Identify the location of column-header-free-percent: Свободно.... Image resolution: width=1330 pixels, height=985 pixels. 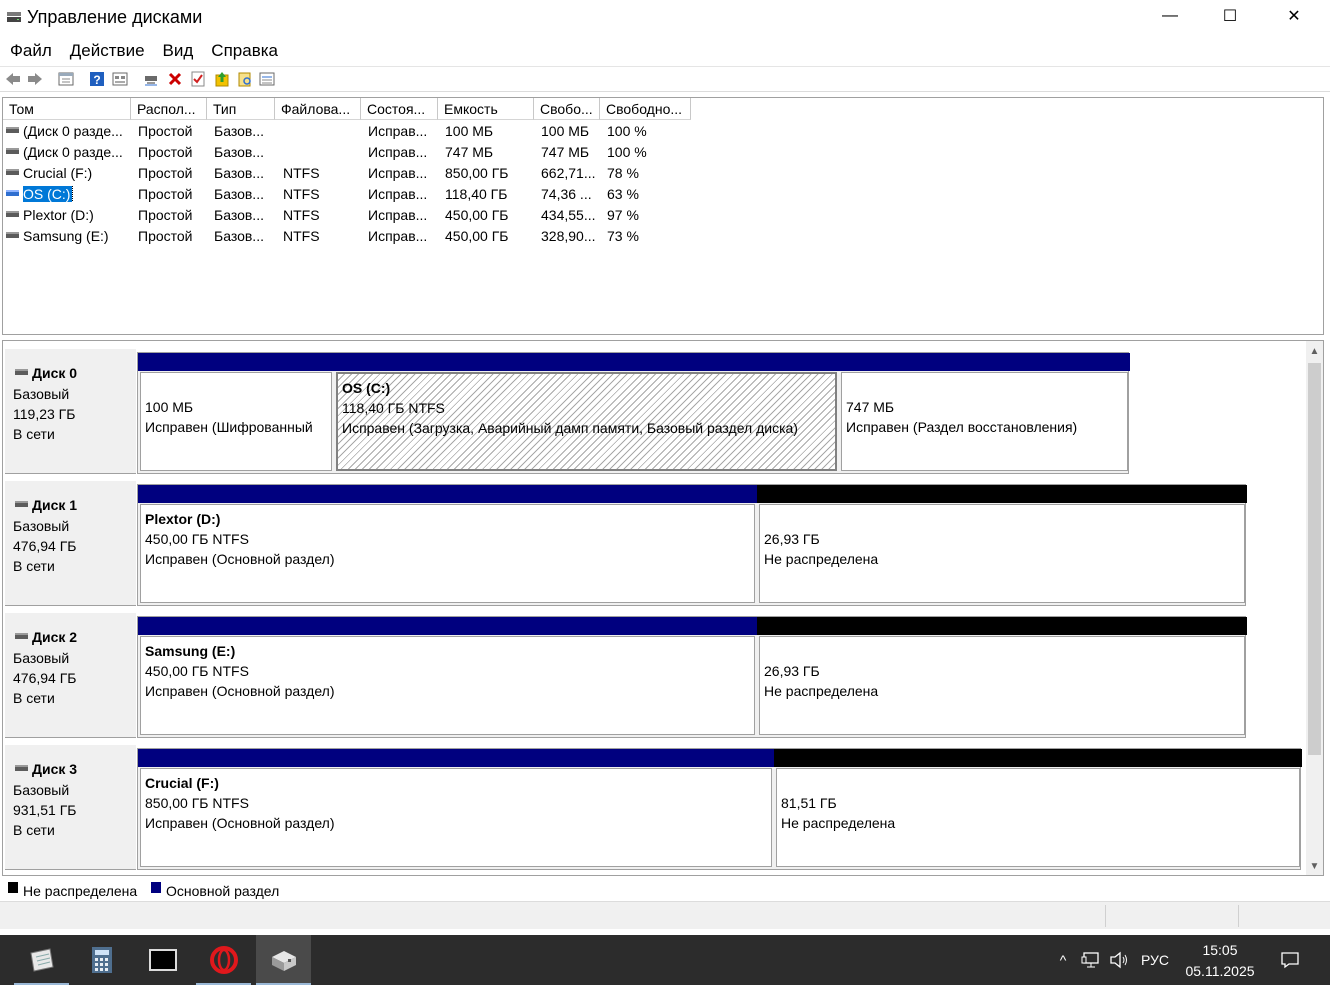
(645, 109).